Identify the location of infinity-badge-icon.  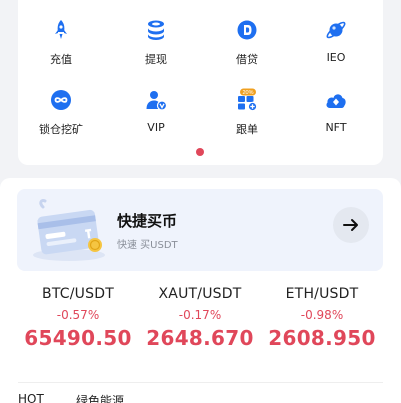
(61, 100).